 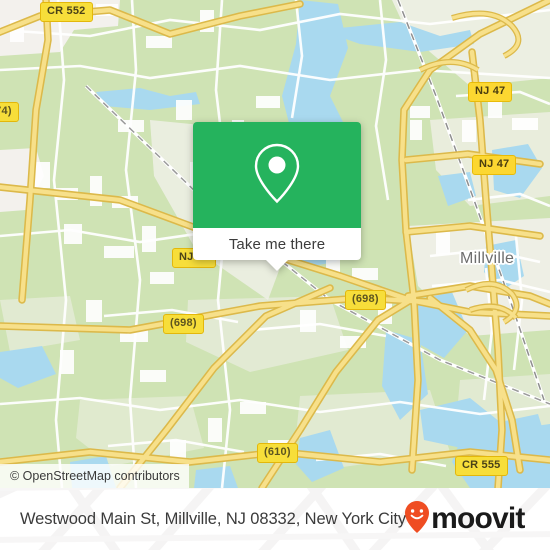 I want to click on road-shield-nj47-south: NJ 47, so click(x=494, y=165).